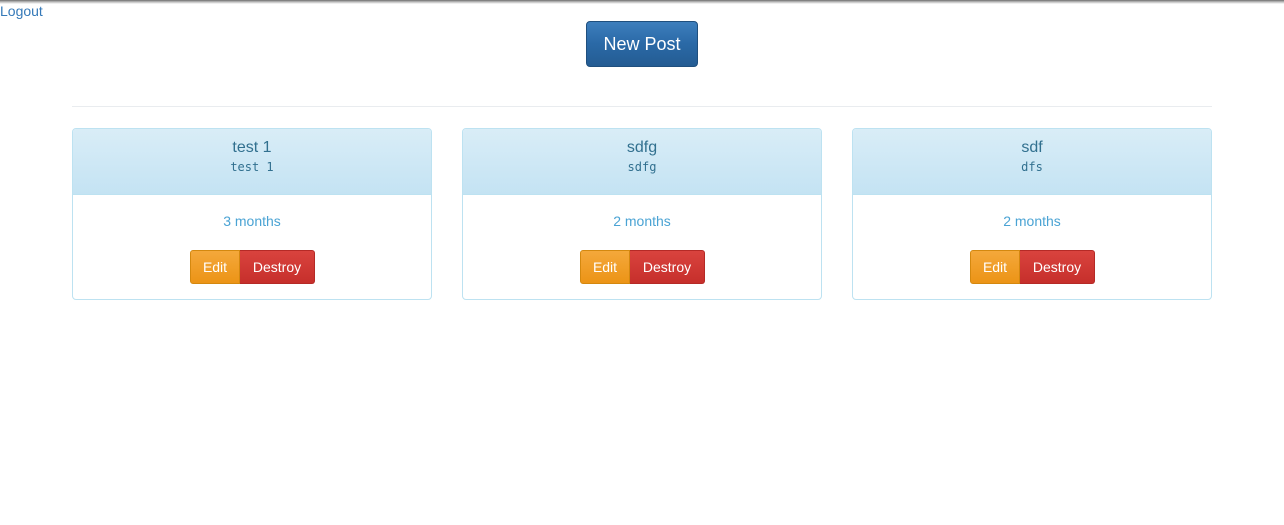 This screenshot has width=1284, height=525. Describe the element at coordinates (1032, 167) in the screenshot. I see `post-body: dfs` at that location.